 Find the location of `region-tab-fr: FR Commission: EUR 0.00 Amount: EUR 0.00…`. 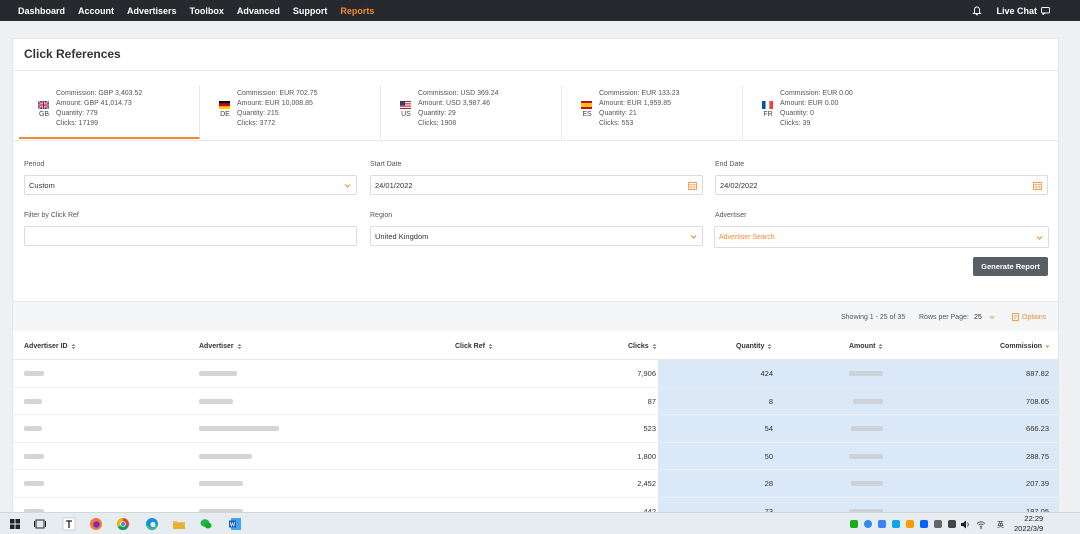

region-tab-fr: FR Commission: EUR 0.00 Amount: EUR 0.00… is located at coordinates (833, 112).